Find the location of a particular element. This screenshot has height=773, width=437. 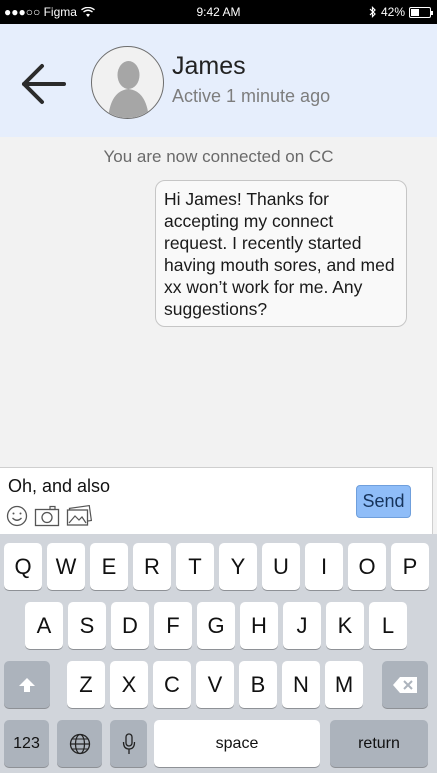

backspace-key is located at coordinates (405, 684).